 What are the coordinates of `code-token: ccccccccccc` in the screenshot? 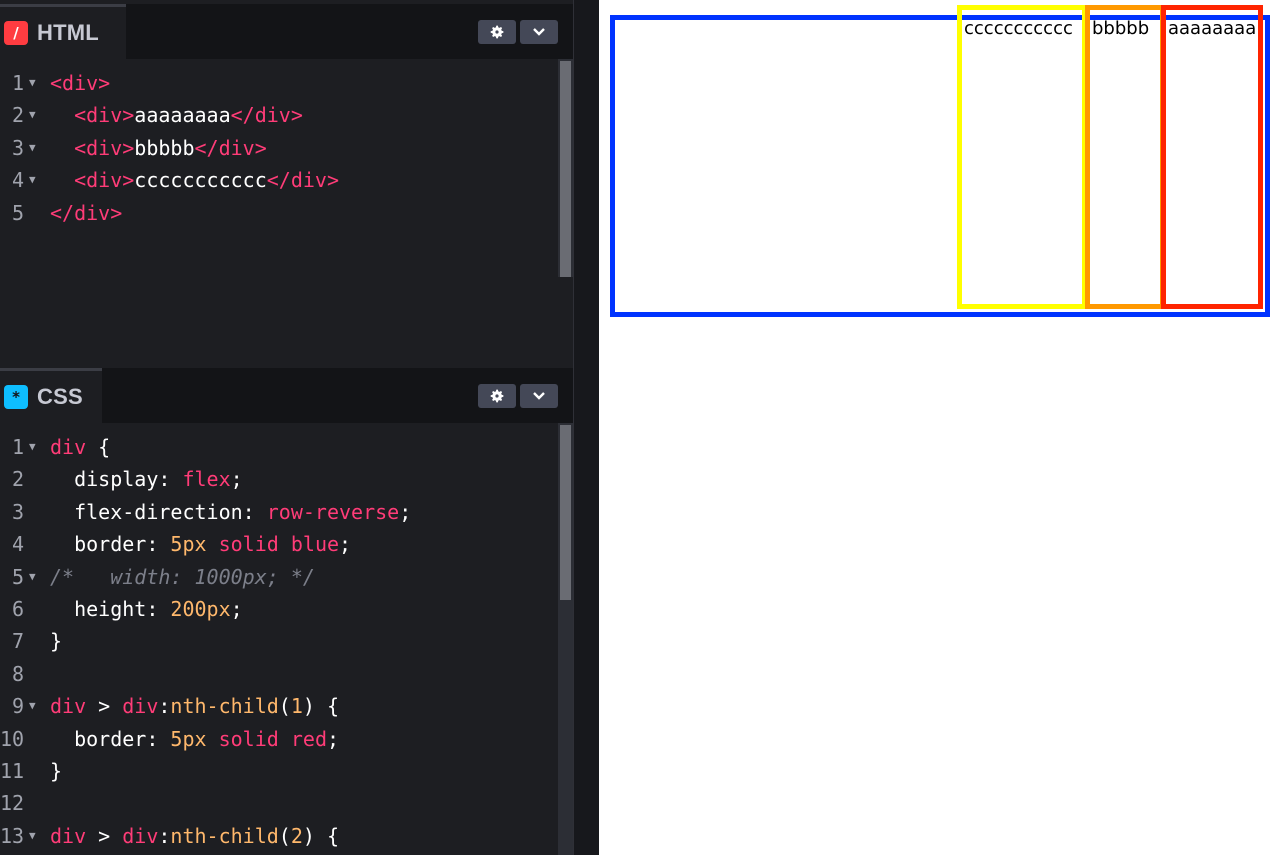 It's located at (200, 180).